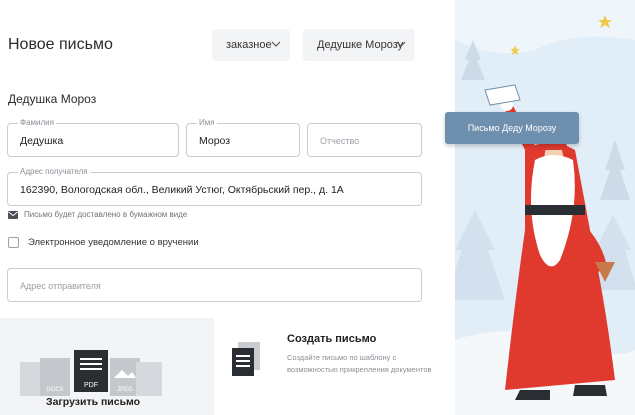  I want to click on last-name-label: Фамилия, so click(37, 122).